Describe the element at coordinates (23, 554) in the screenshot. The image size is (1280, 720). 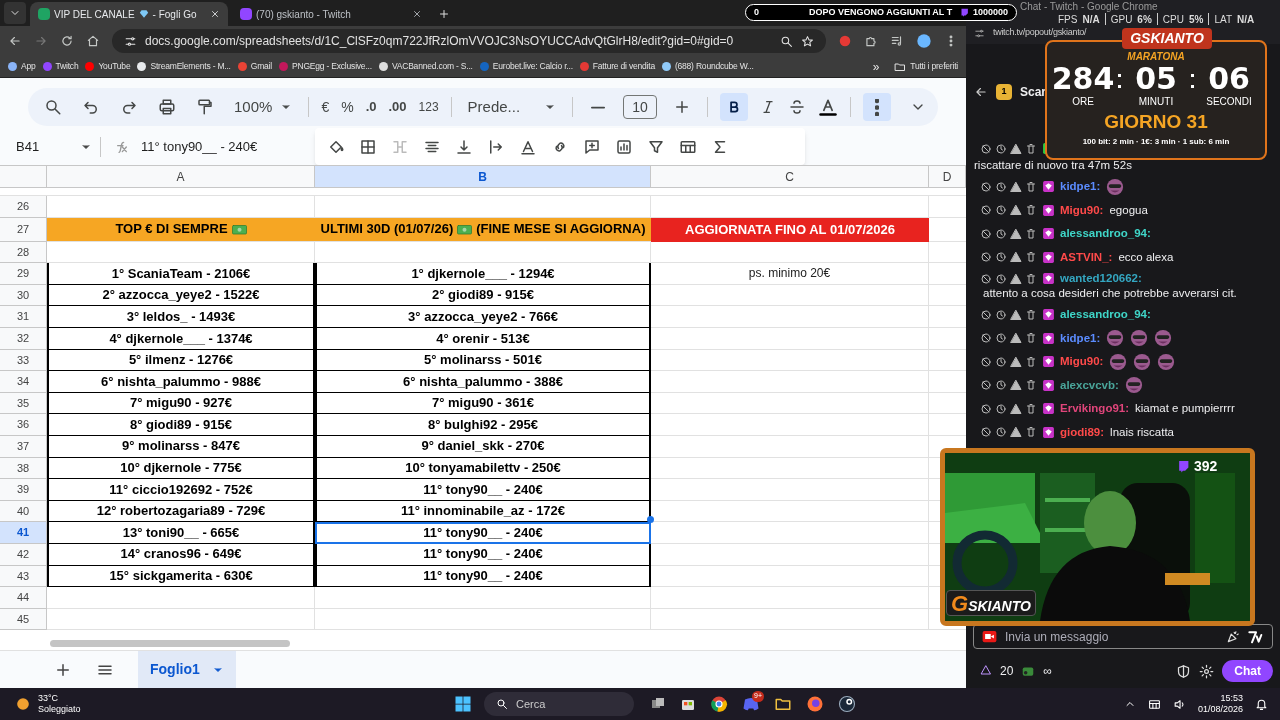
I see `row-header: 42` at that location.